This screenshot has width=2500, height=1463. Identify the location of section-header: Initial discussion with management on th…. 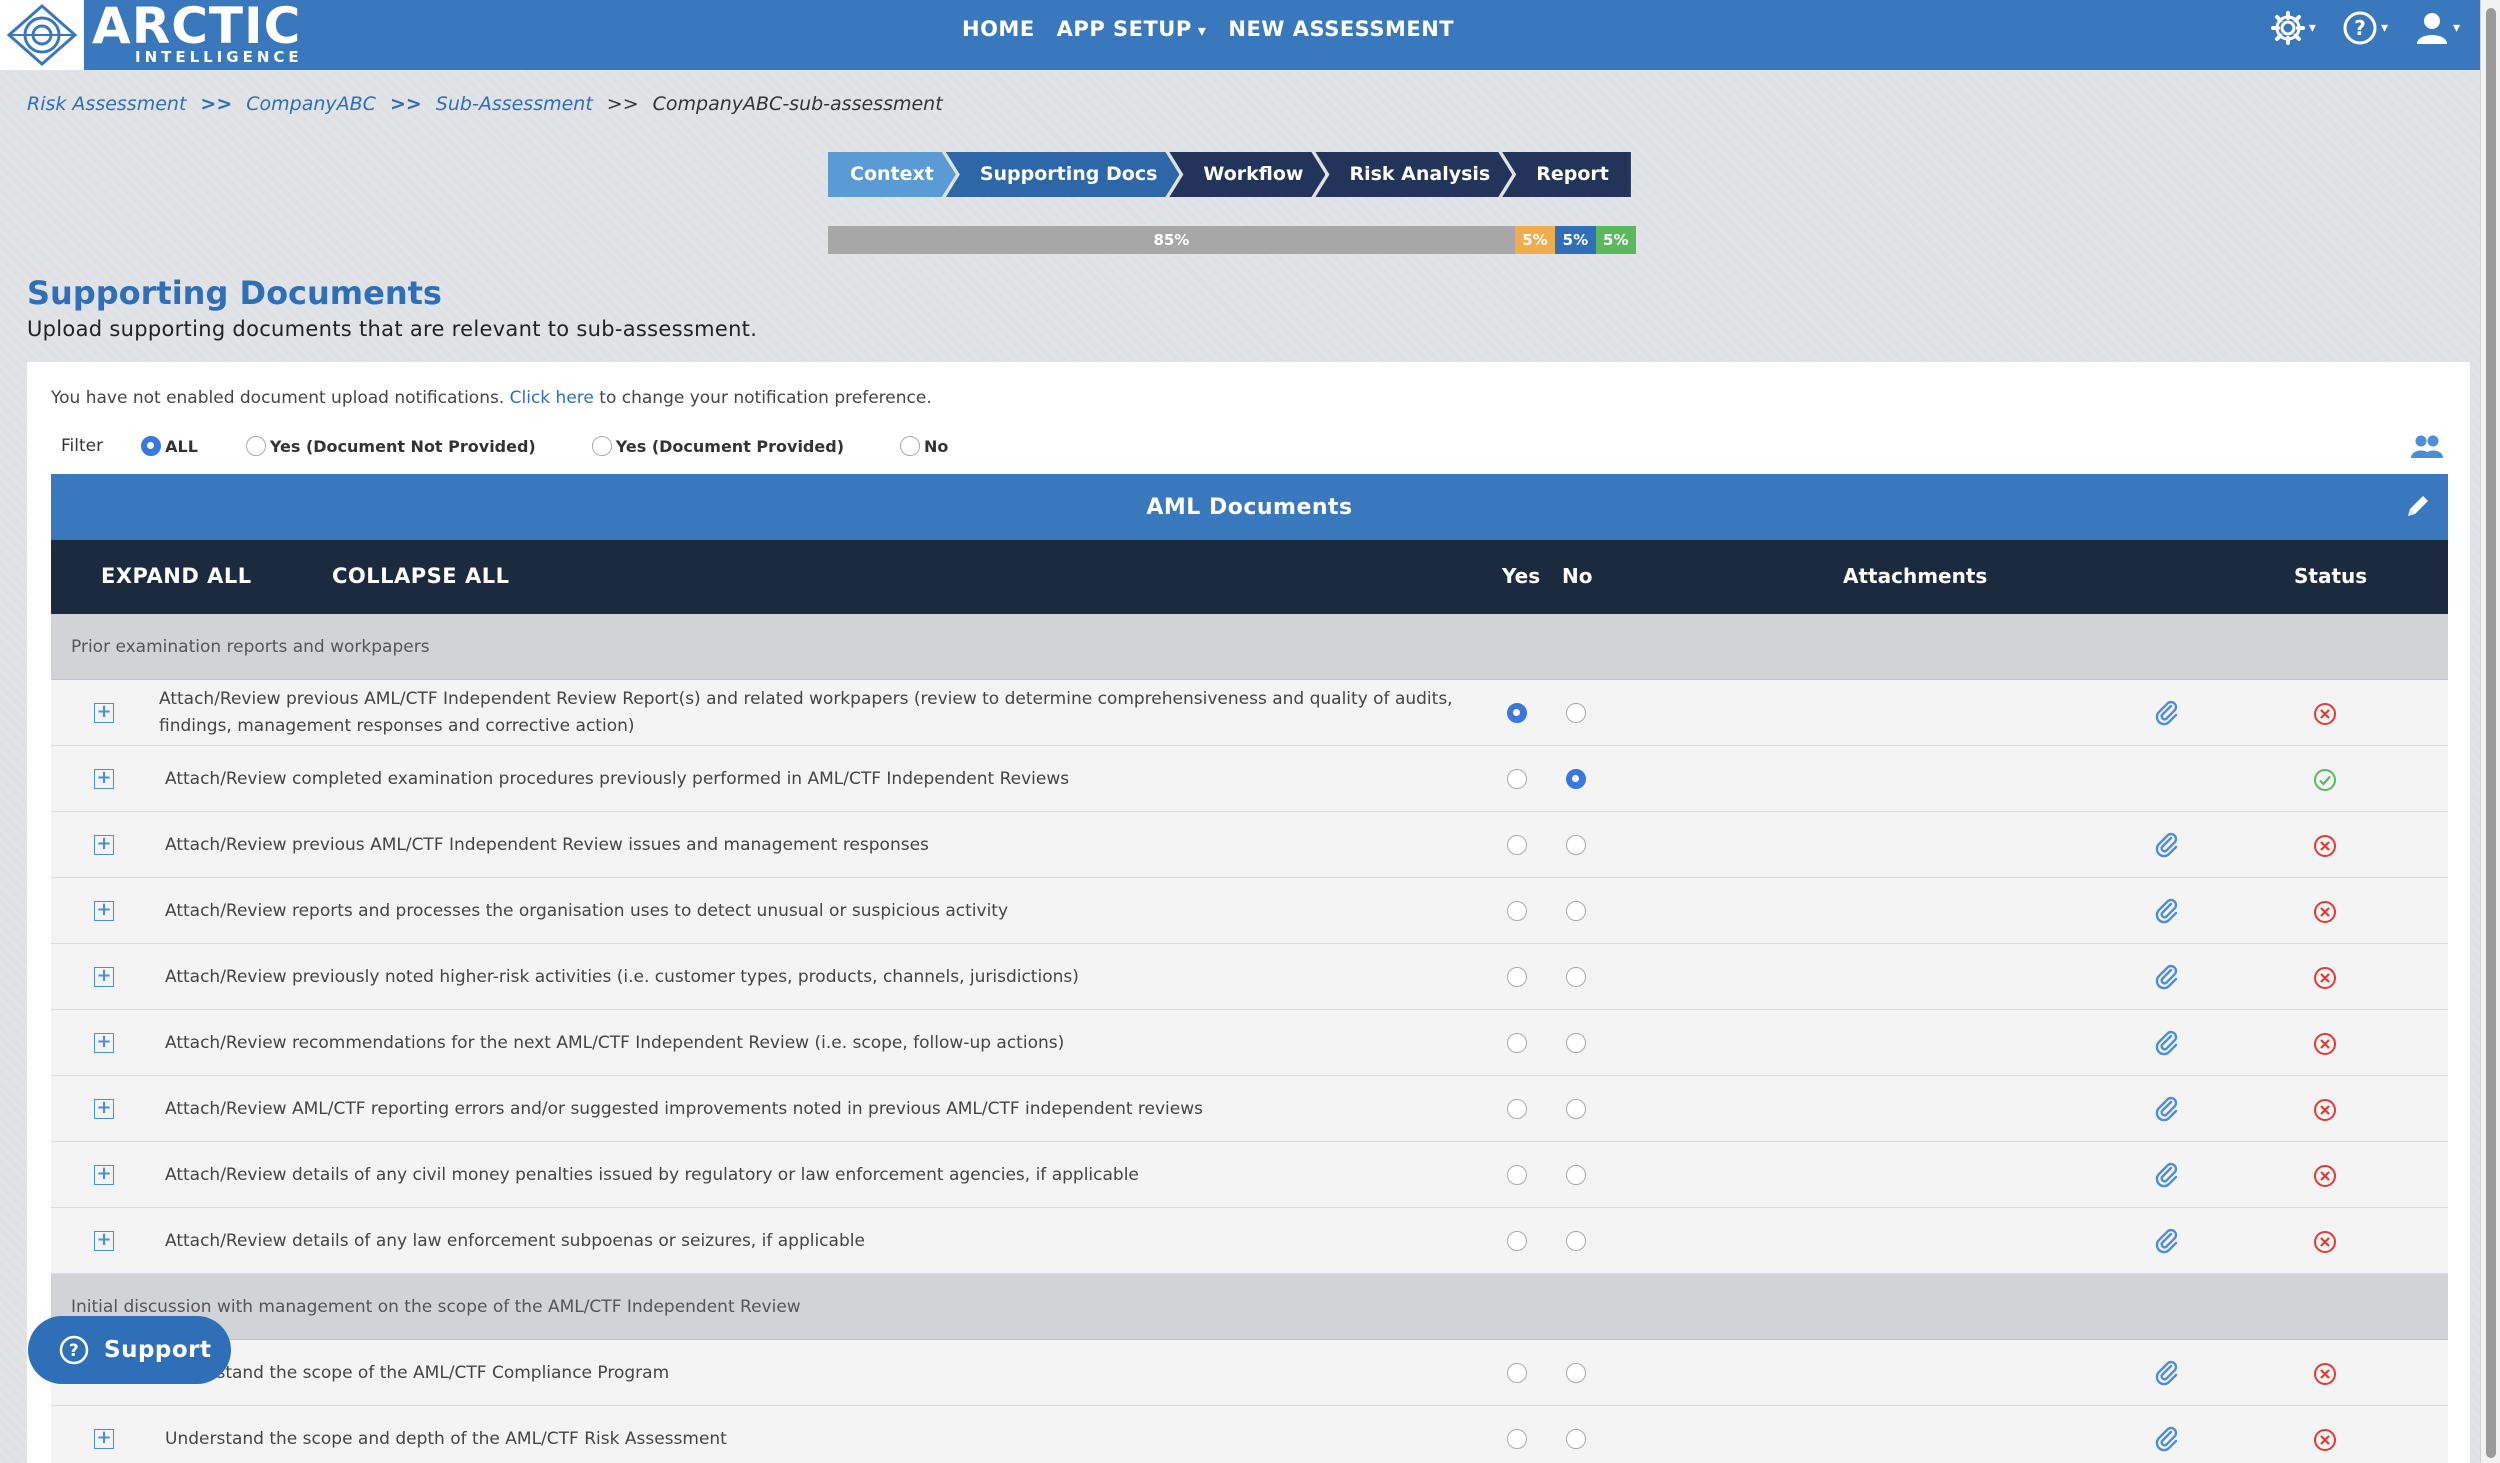
(1249, 1307).